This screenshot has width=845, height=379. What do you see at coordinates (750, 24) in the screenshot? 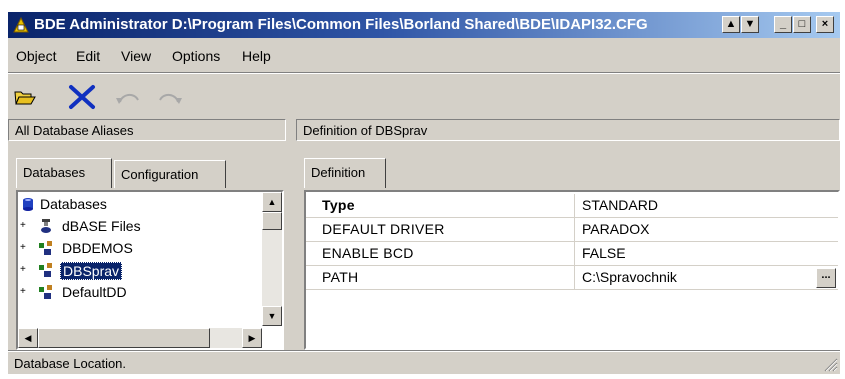
I see `scroll-down-button: ▼` at bounding box center [750, 24].